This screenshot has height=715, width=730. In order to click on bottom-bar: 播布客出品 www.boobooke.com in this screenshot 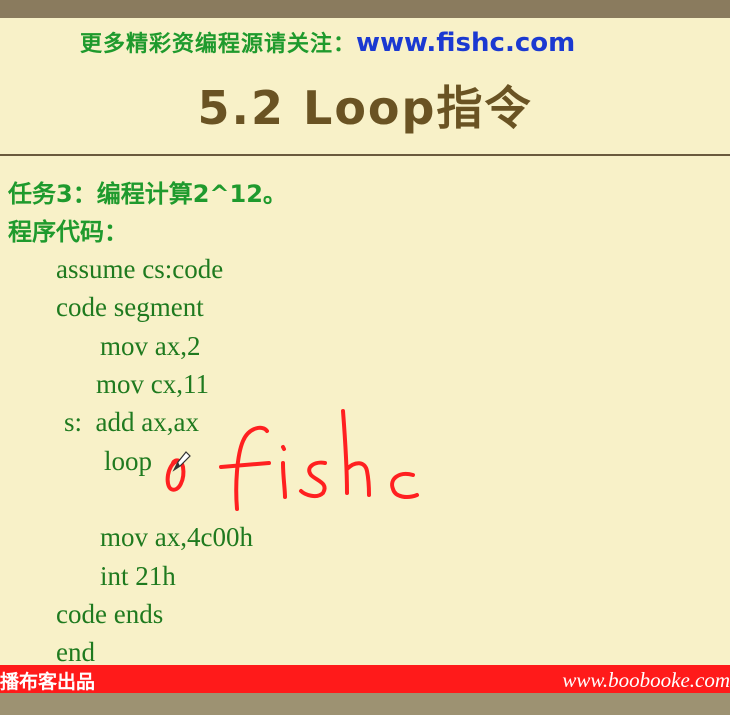, I will do `click(365, 679)`.